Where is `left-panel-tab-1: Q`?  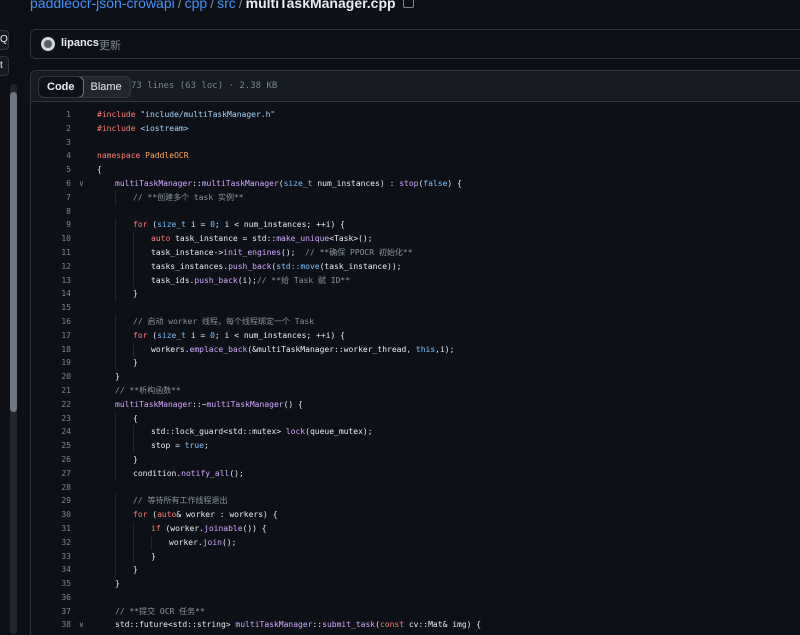
left-panel-tab-1: Q is located at coordinates (4, 40).